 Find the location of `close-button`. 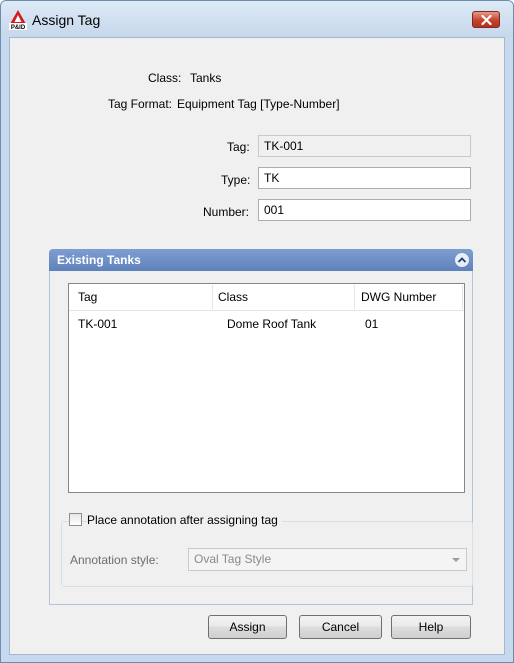

close-button is located at coordinates (486, 19).